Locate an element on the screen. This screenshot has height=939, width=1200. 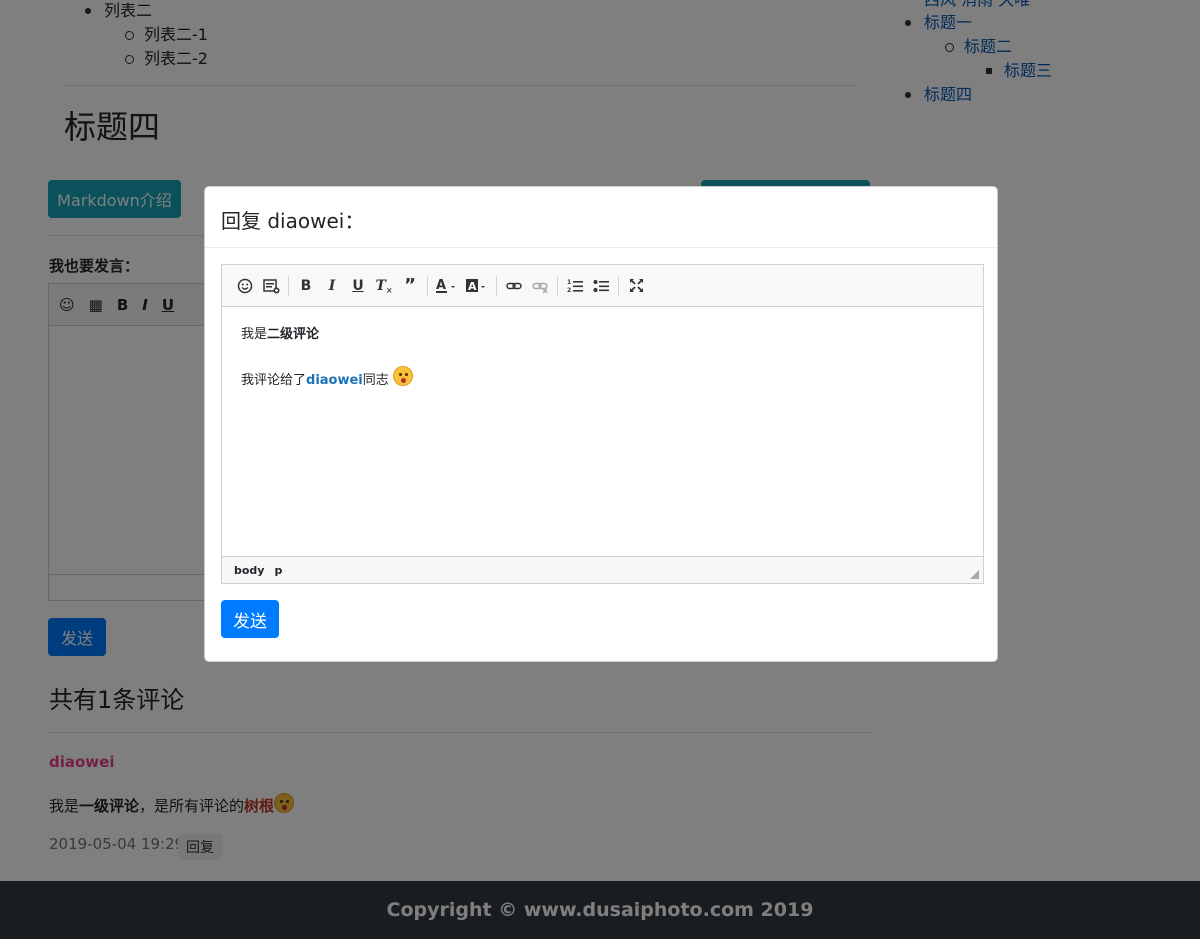
editor-status-bar: body p is located at coordinates (602, 569).